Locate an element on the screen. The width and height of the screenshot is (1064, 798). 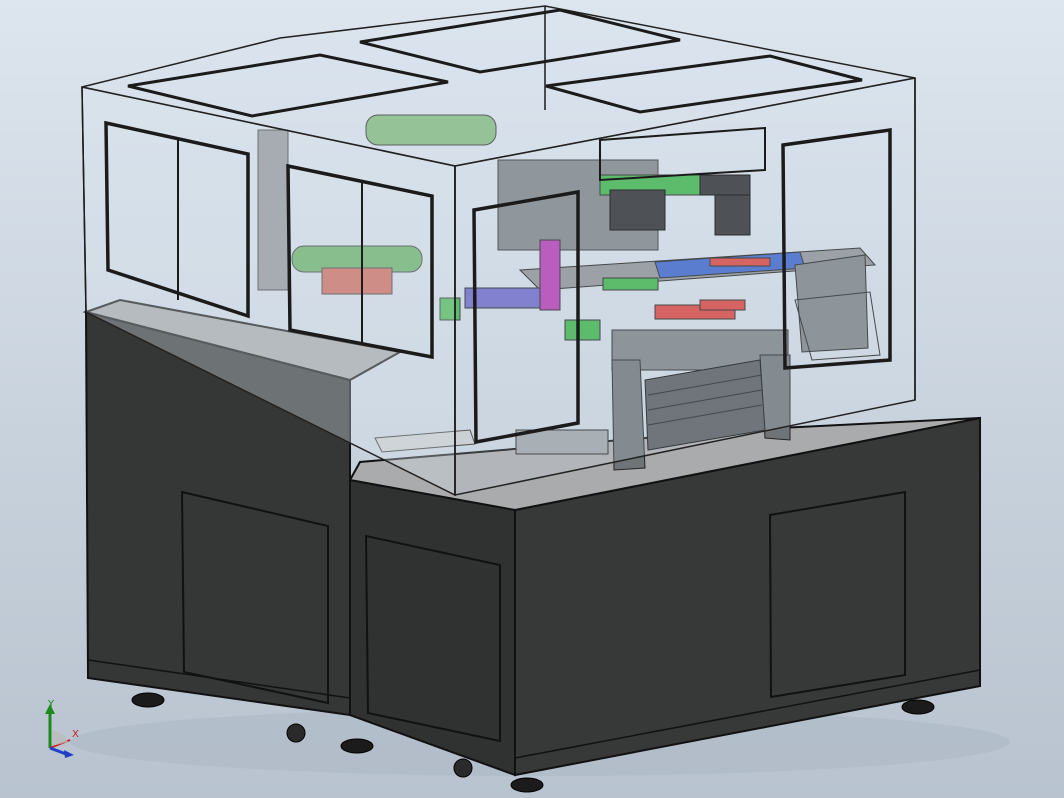
axis-y-label: Y is located at coordinates (51, 704).